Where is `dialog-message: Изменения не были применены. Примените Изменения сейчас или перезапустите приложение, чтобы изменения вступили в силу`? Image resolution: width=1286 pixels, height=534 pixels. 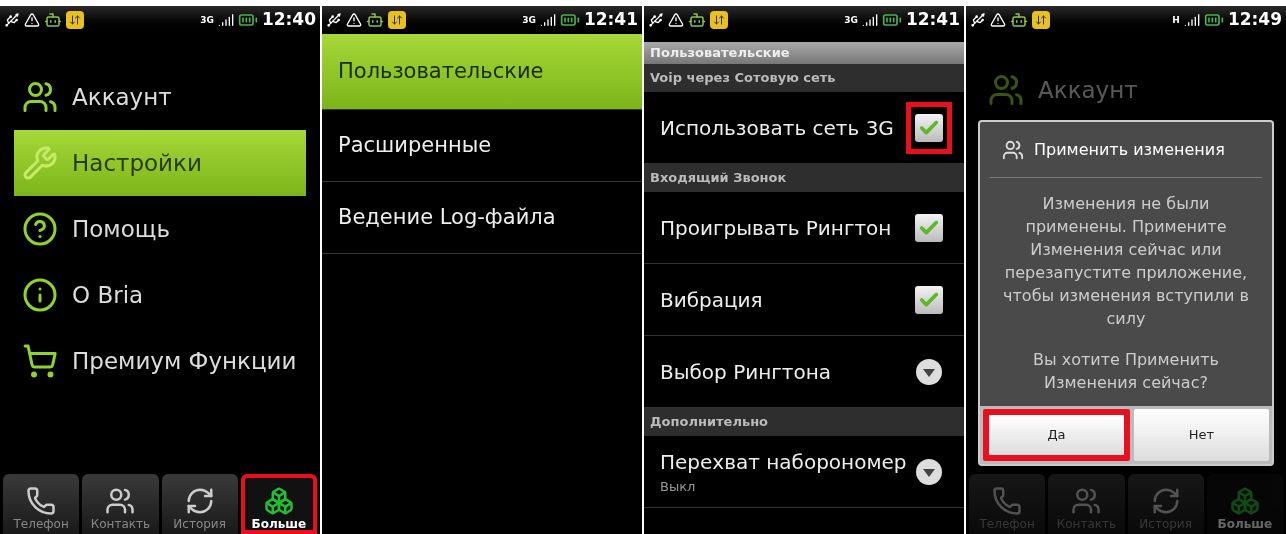 dialog-message: Изменения не были применены. Примените Изменения сейчас или перезапустите приложение, чтобы изменения вступили в силу is located at coordinates (1126, 261).